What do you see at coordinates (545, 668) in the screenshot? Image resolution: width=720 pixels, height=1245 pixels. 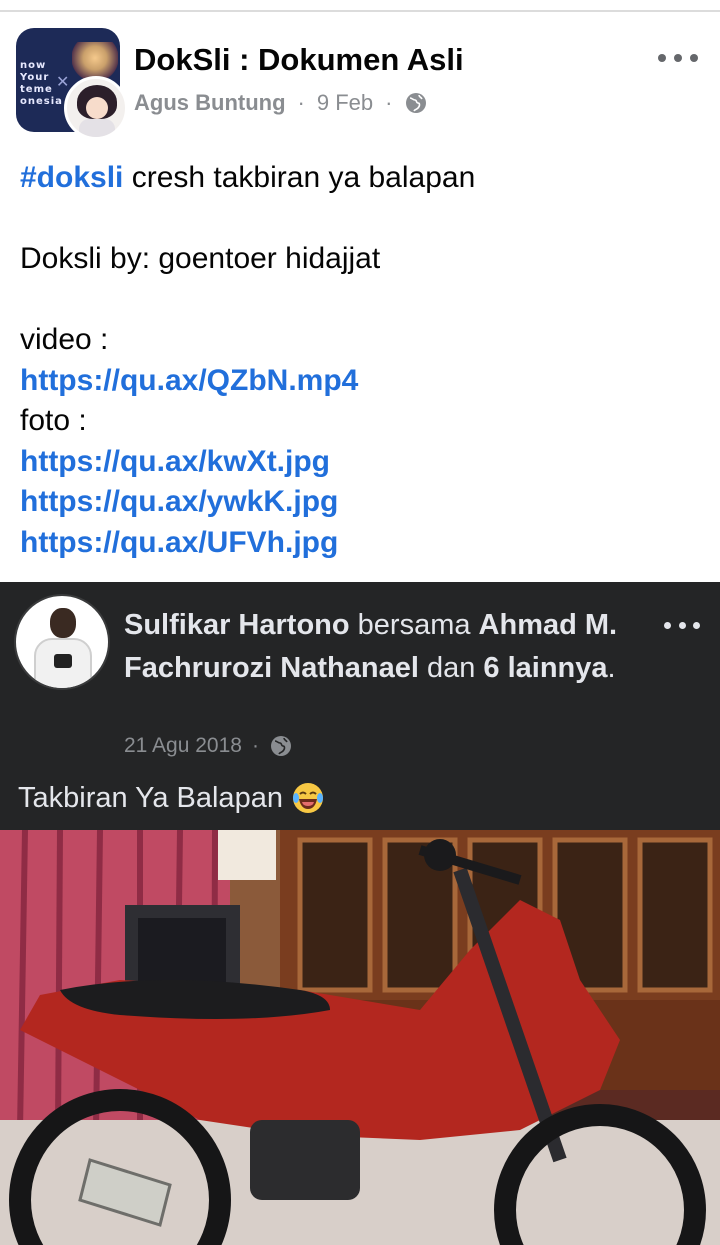 I see `embedded-others: 6 lainnya` at bounding box center [545, 668].